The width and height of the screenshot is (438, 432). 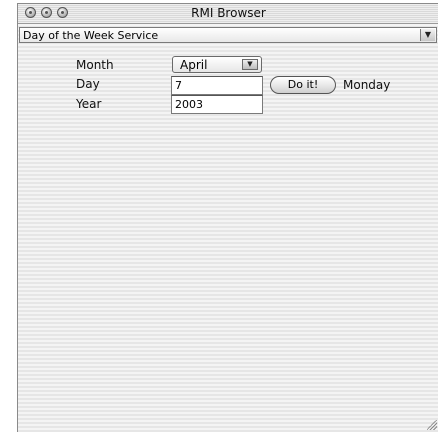 What do you see at coordinates (228, 35) in the screenshot?
I see `service-dropdown: Day of the Week Service ▼` at bounding box center [228, 35].